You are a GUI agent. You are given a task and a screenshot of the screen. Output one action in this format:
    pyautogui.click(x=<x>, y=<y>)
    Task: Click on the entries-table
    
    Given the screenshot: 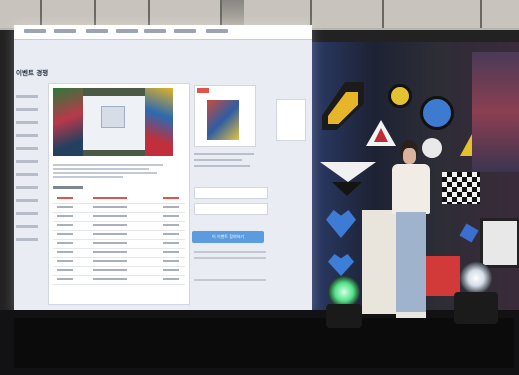 What is the action you would take?
    pyautogui.click(x=119, y=235)
    